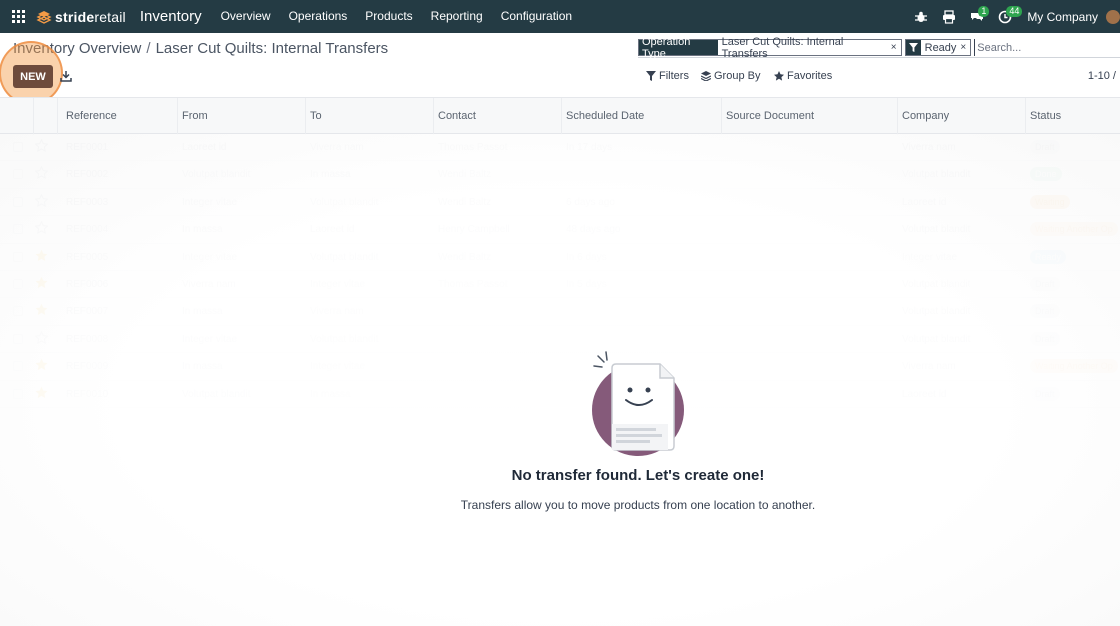 The image size is (1120, 626). I want to click on cell-contact: Wendi Baltz, so click(465, 202).